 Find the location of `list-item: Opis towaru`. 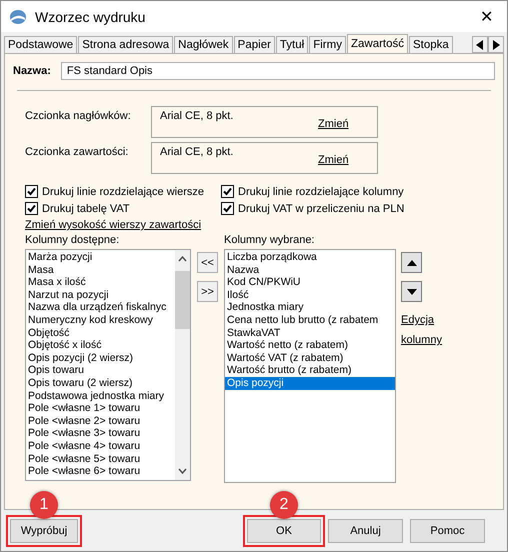

list-item: Opis towaru is located at coordinates (100, 370).